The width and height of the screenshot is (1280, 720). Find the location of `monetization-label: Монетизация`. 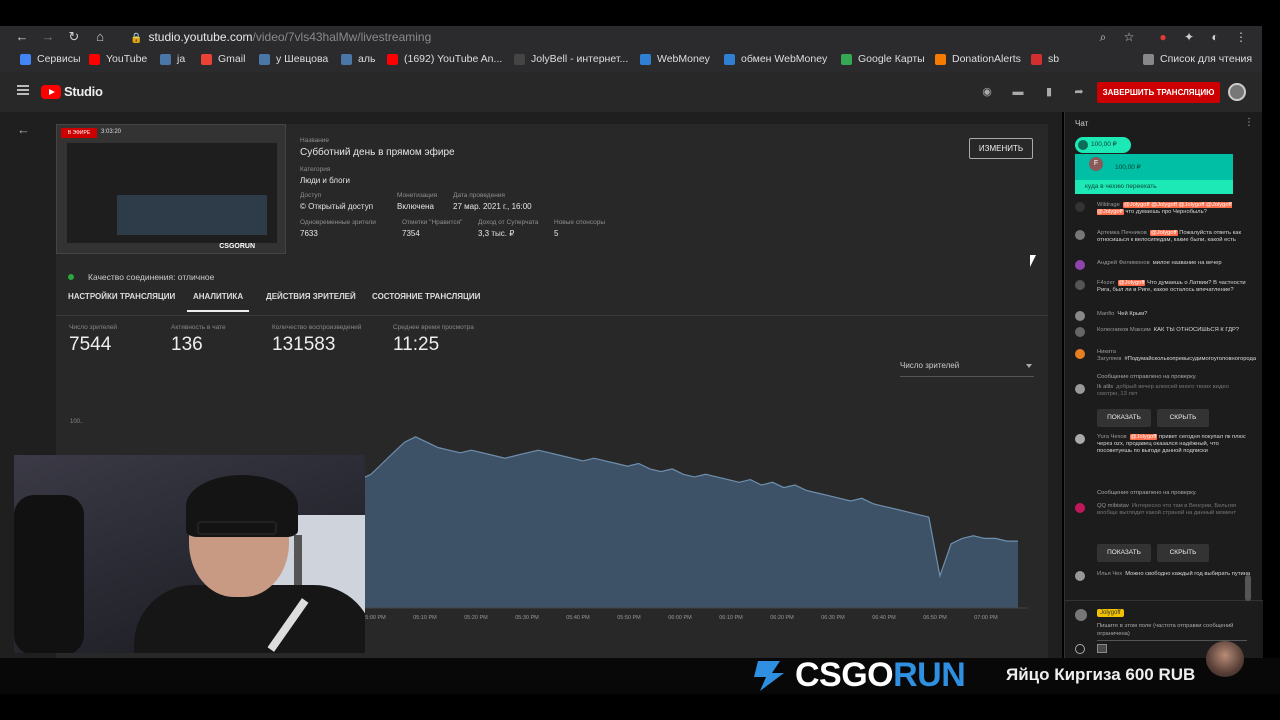

monetization-label: Монетизация is located at coordinates (417, 195).